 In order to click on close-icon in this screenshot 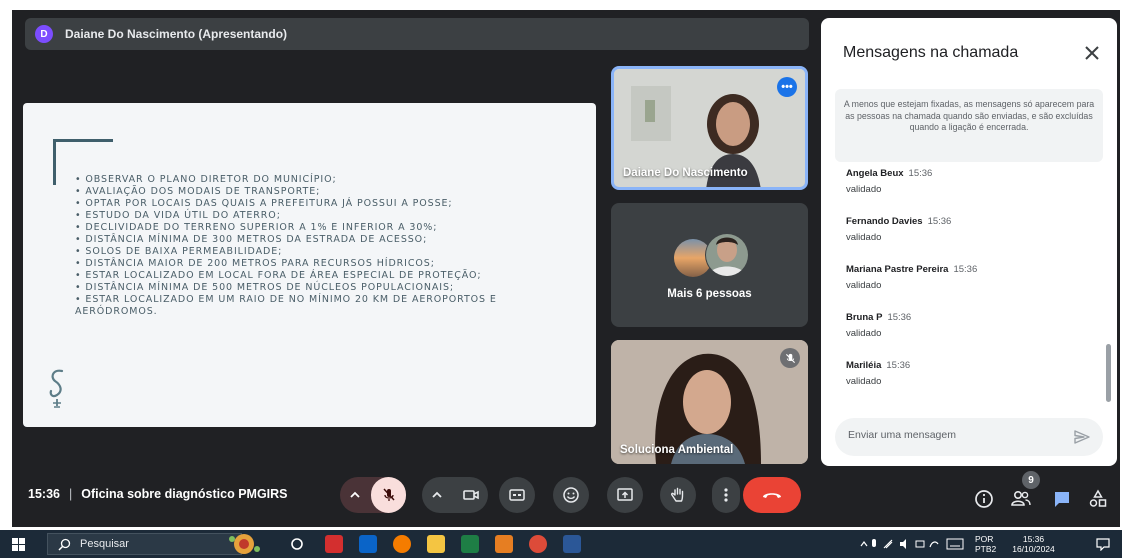, I will do `click(1092, 53)`.